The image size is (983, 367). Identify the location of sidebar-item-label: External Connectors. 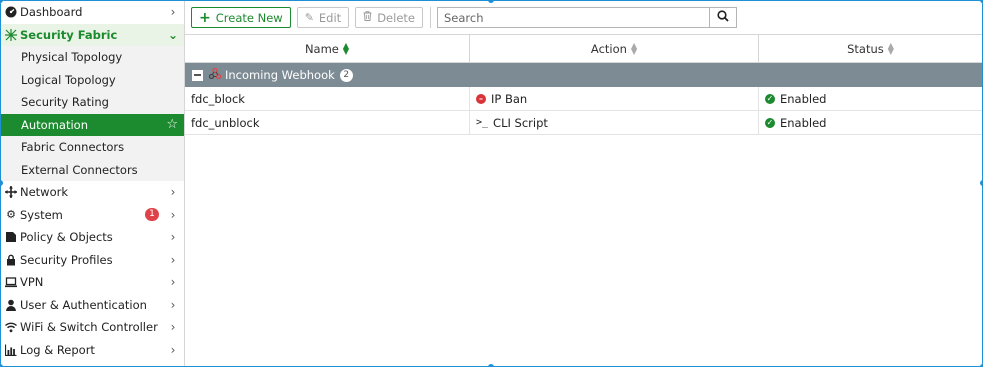
(79, 169).